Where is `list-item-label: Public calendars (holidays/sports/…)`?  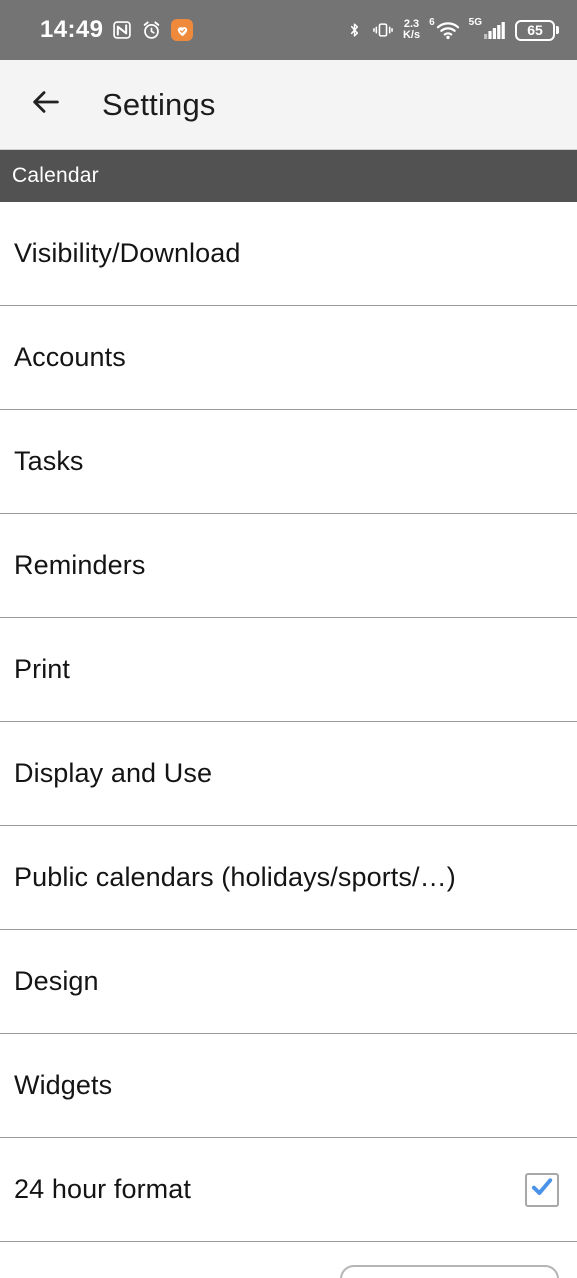
list-item-label: Public calendars (holidays/sports/…) is located at coordinates (235, 877).